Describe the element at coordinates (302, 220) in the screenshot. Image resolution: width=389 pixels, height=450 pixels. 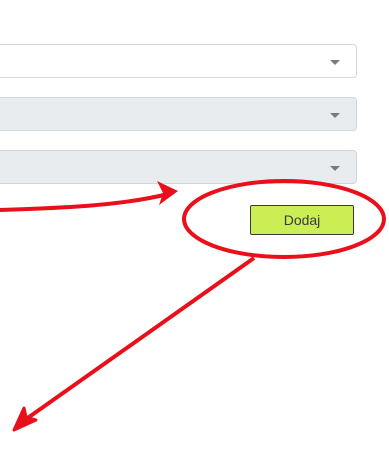
I see `add-button: Dodaj` at that location.